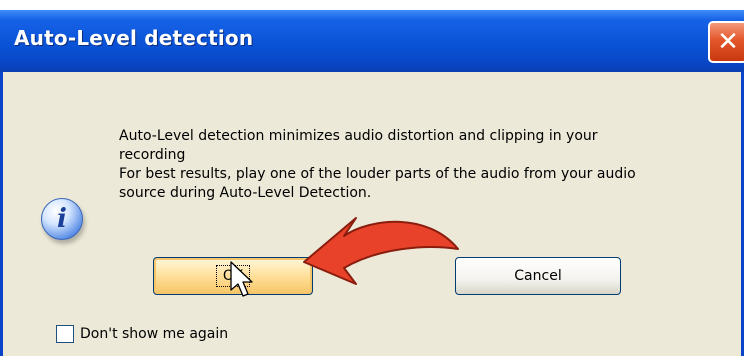 The width and height of the screenshot is (744, 356). I want to click on ok-button-label: OK, so click(233, 276).